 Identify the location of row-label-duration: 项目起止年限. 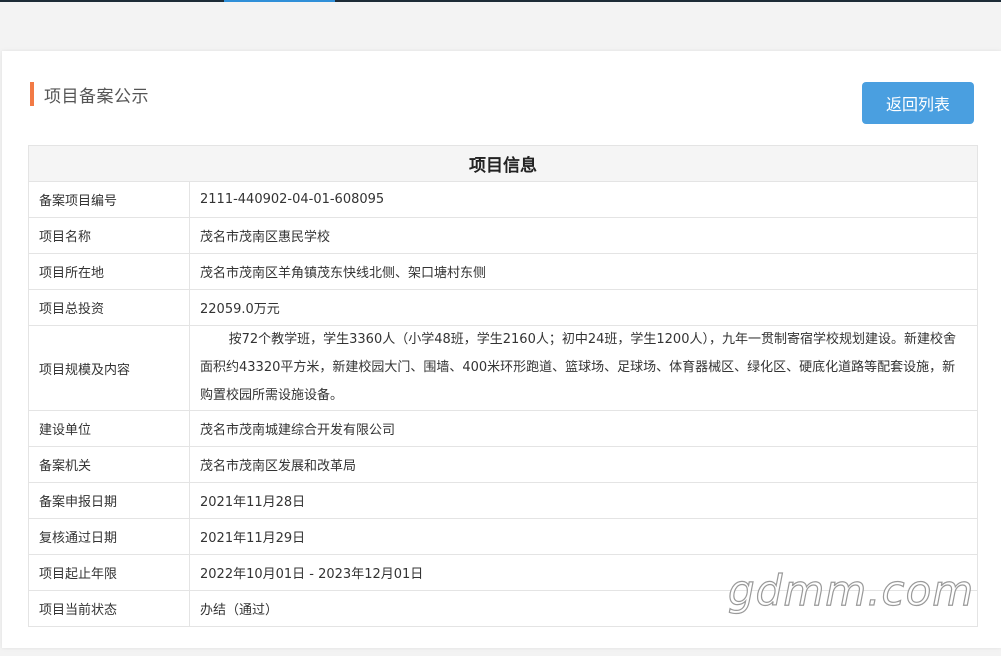
(109, 572).